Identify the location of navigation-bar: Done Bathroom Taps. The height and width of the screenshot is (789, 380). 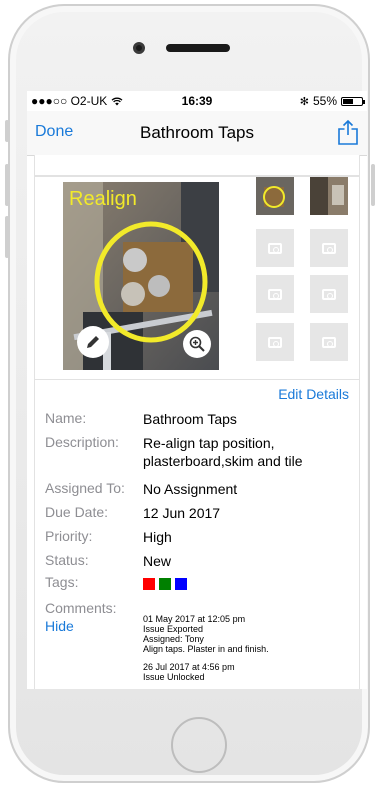
(197, 133).